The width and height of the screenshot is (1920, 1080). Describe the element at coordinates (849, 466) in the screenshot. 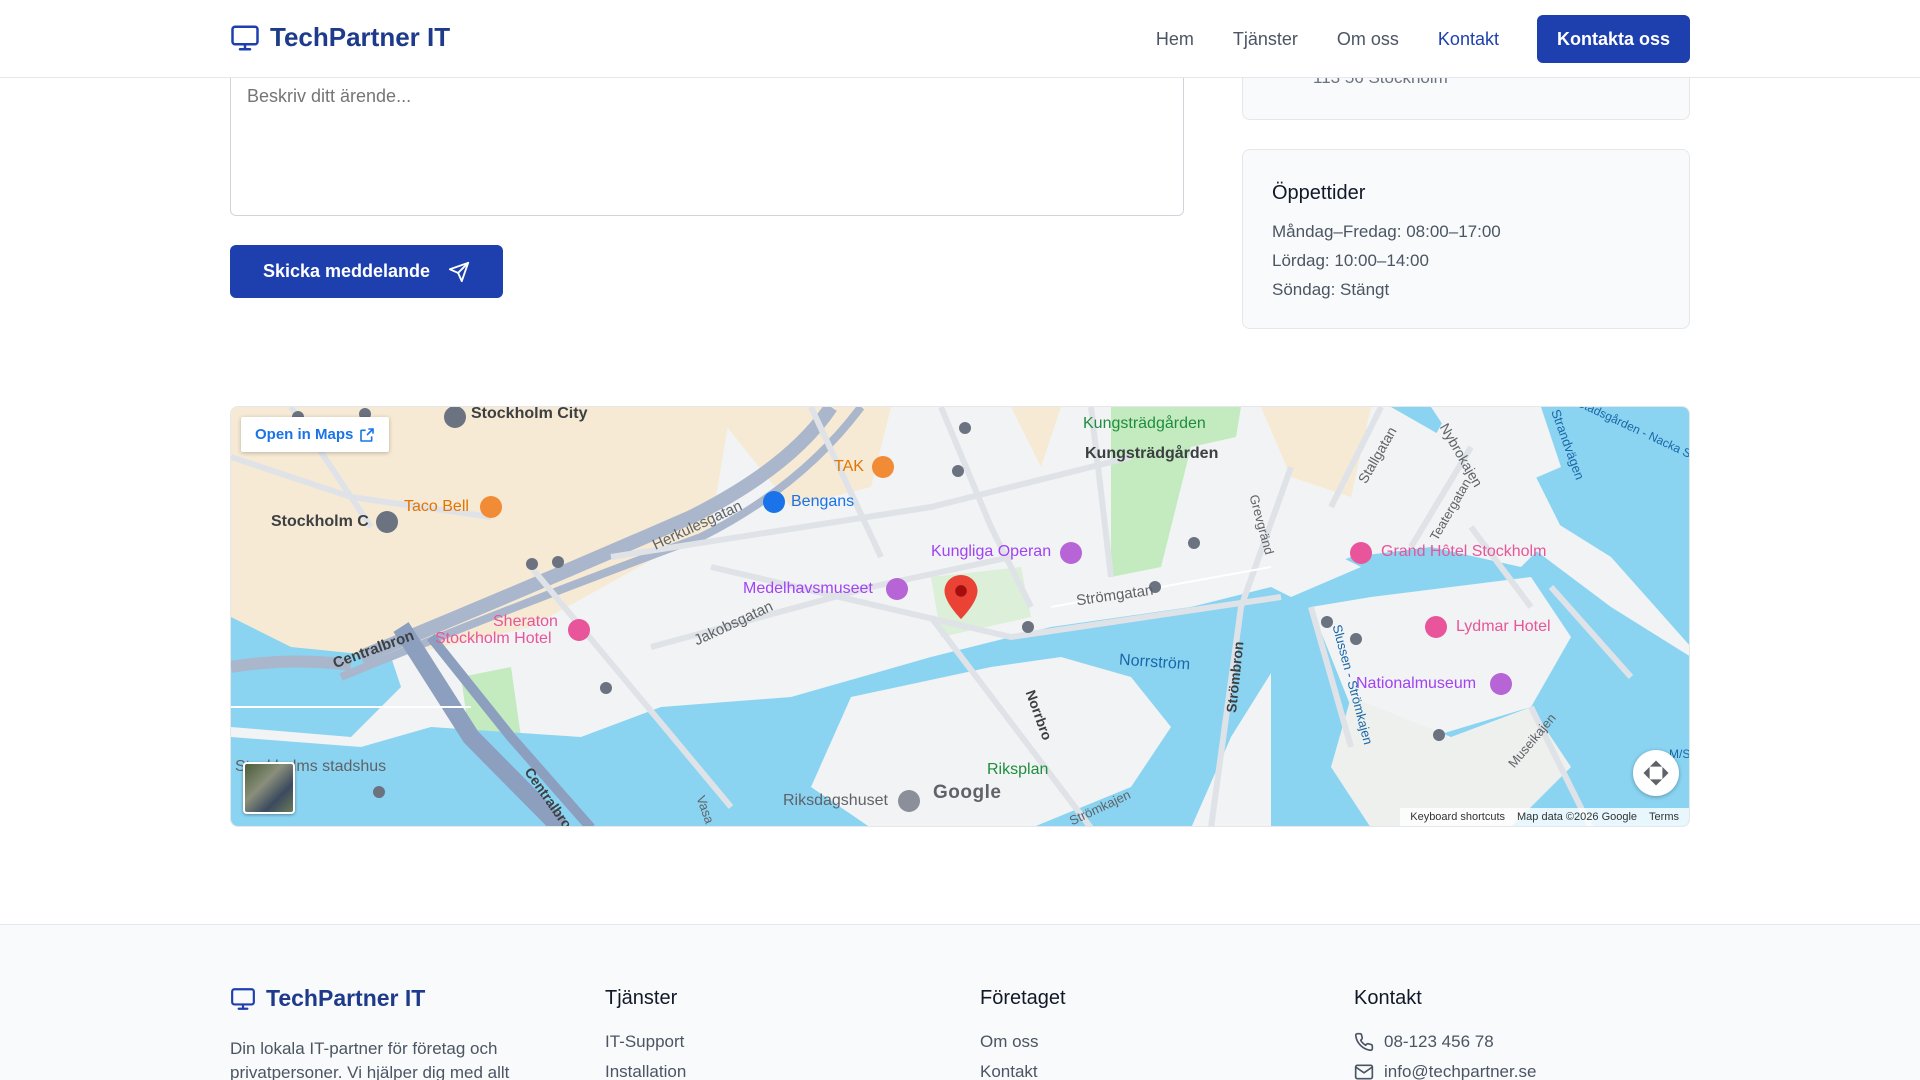

I see `map-label-tak: TAK` at that location.